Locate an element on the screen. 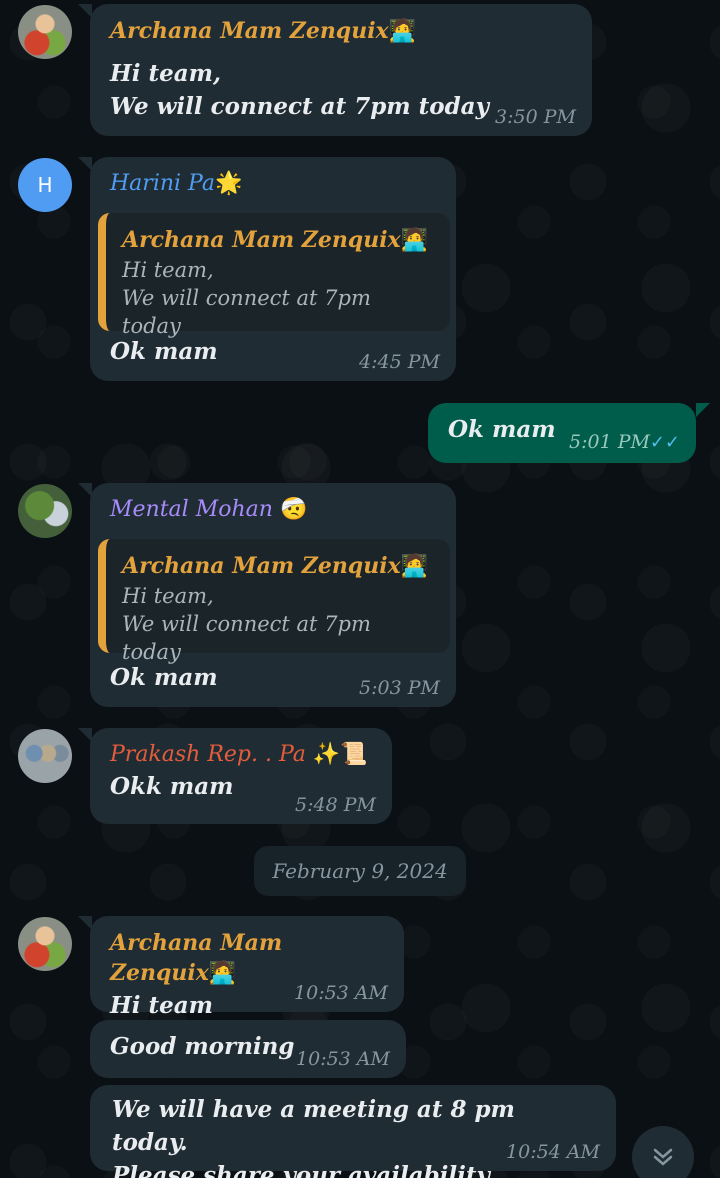 This screenshot has height=1178, width=720. sparkles-scroll-emoji: ✨📜 is located at coordinates (340, 754).